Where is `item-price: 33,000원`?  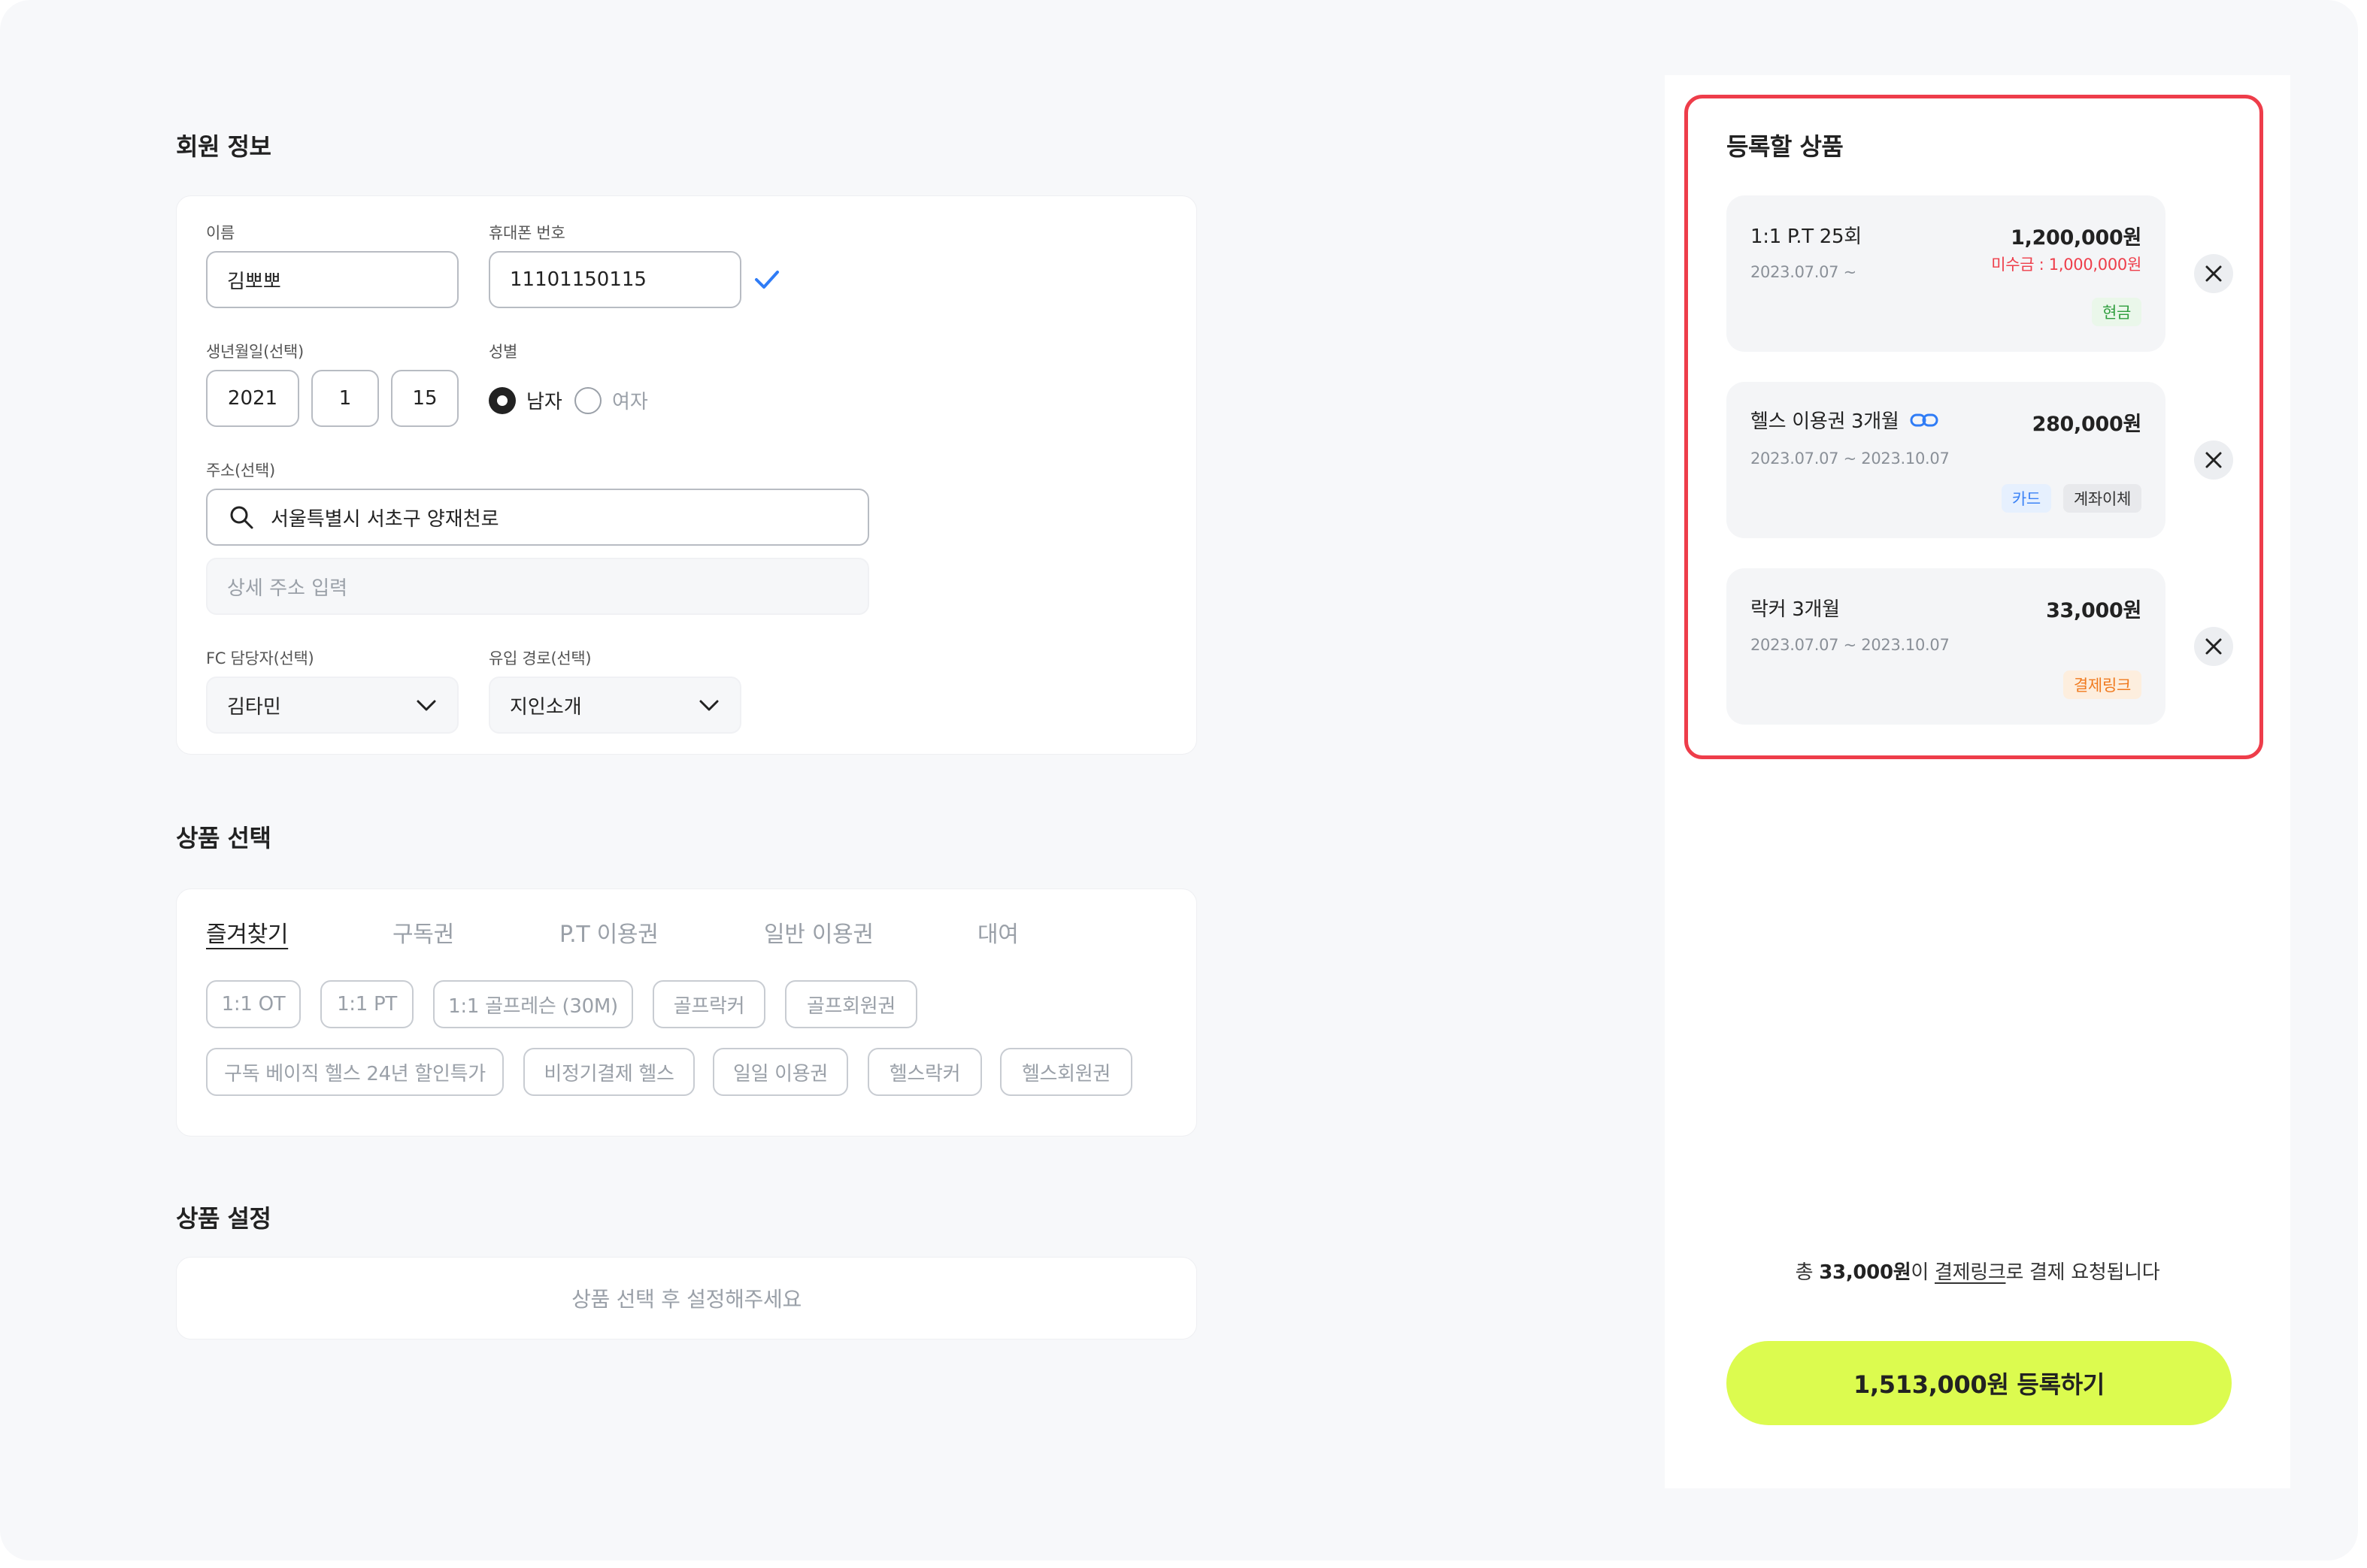 item-price: 33,000원 is located at coordinates (2093, 610).